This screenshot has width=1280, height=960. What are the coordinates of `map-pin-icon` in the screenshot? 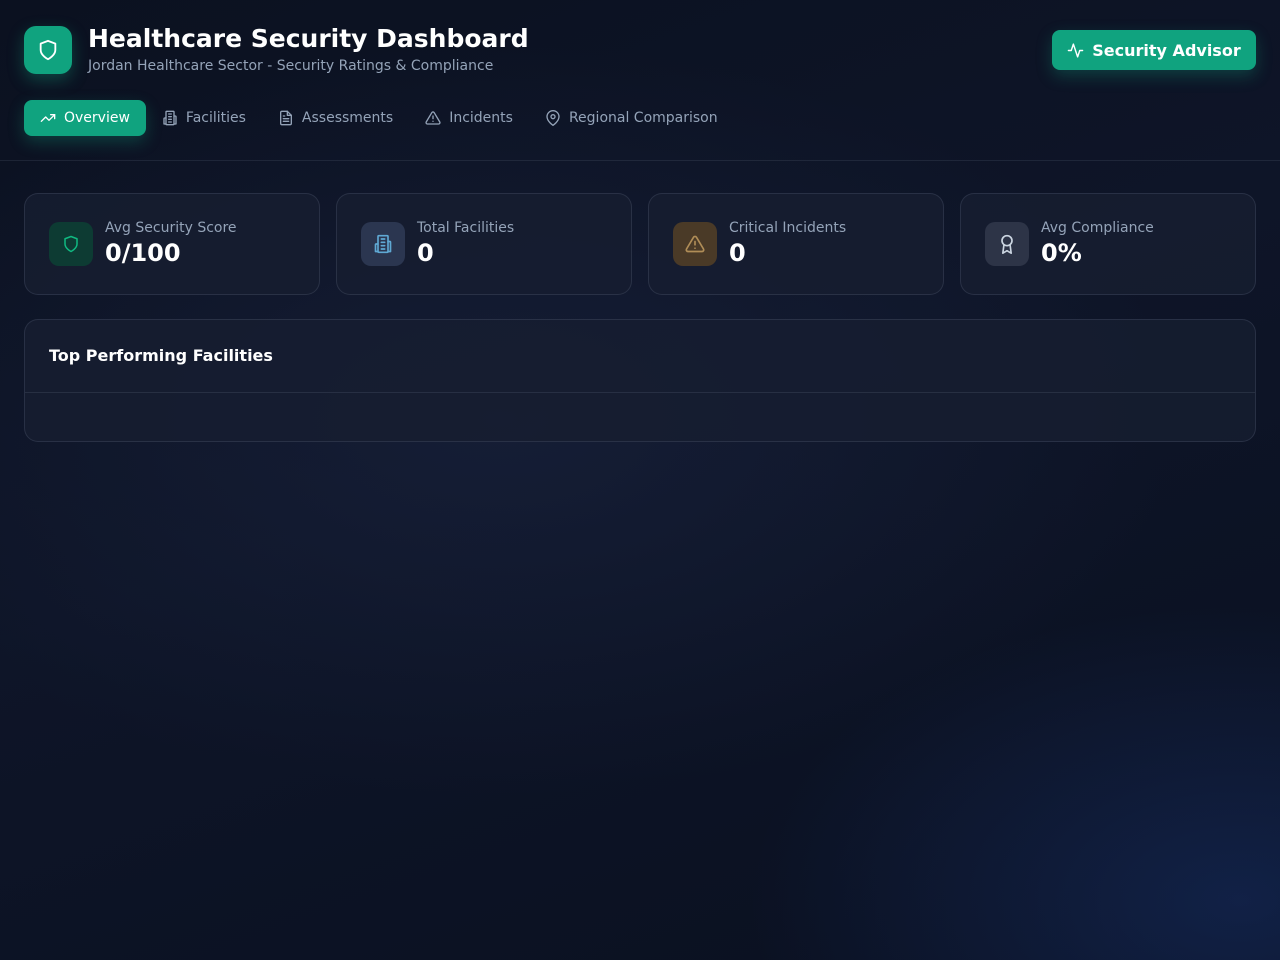 It's located at (553, 118).